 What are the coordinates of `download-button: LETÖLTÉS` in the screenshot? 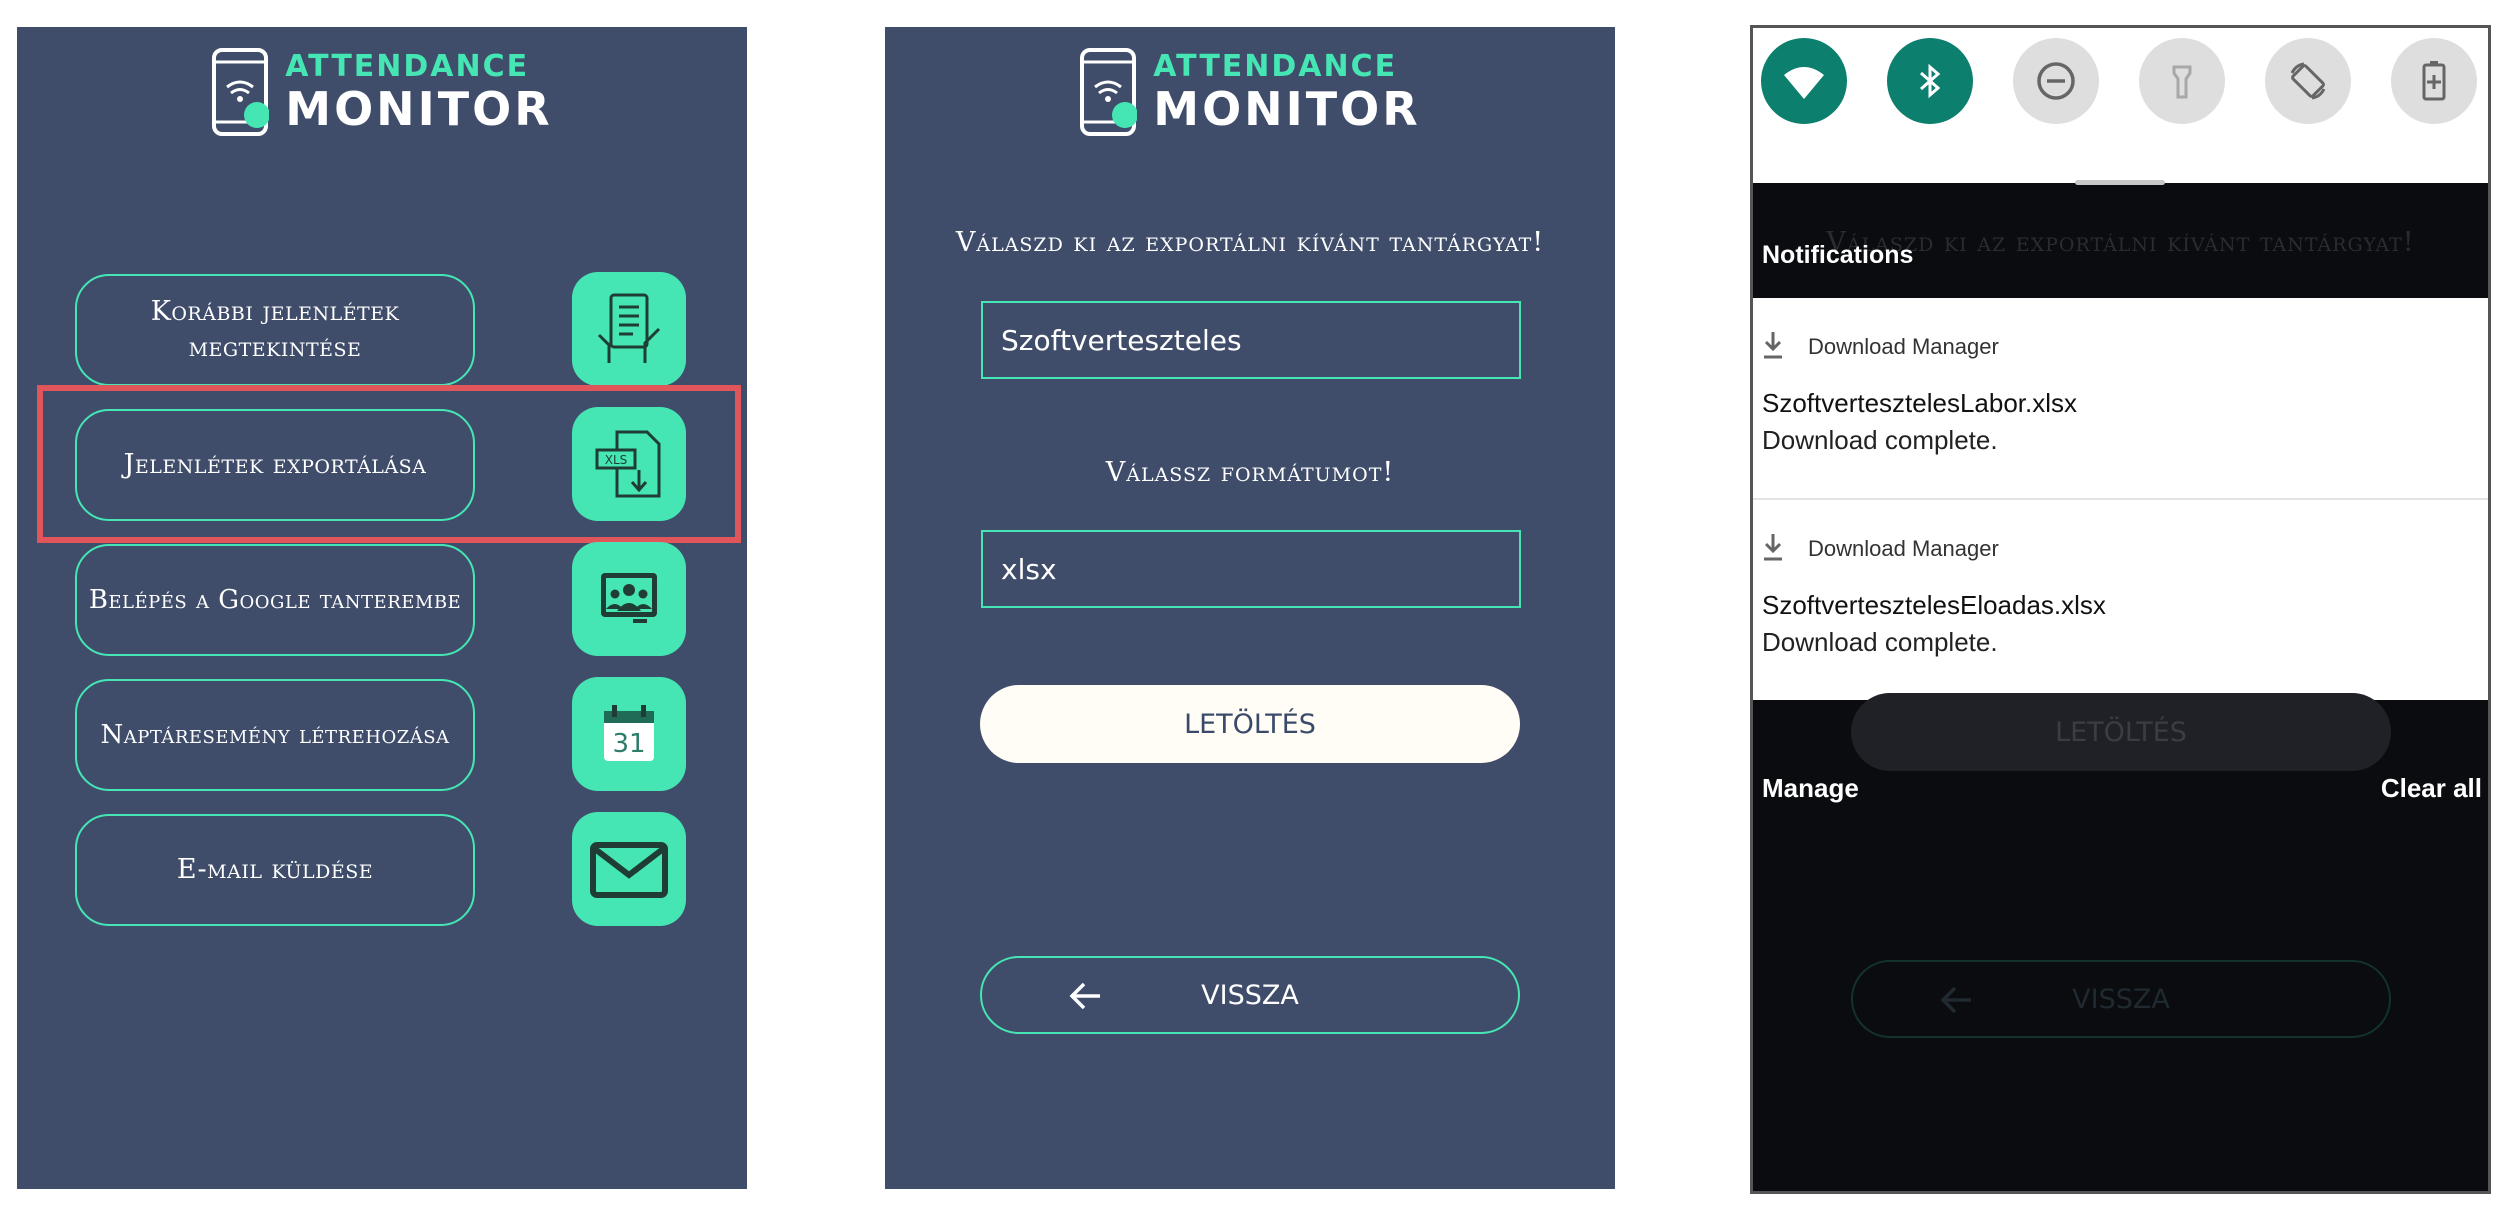 It's located at (1250, 724).